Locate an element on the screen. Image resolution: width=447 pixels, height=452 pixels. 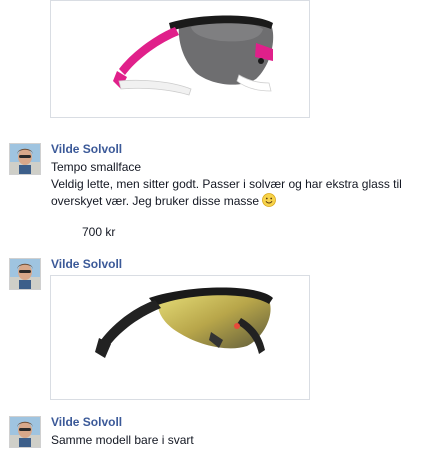
black-sunglasses-image is located at coordinates (184, 322).